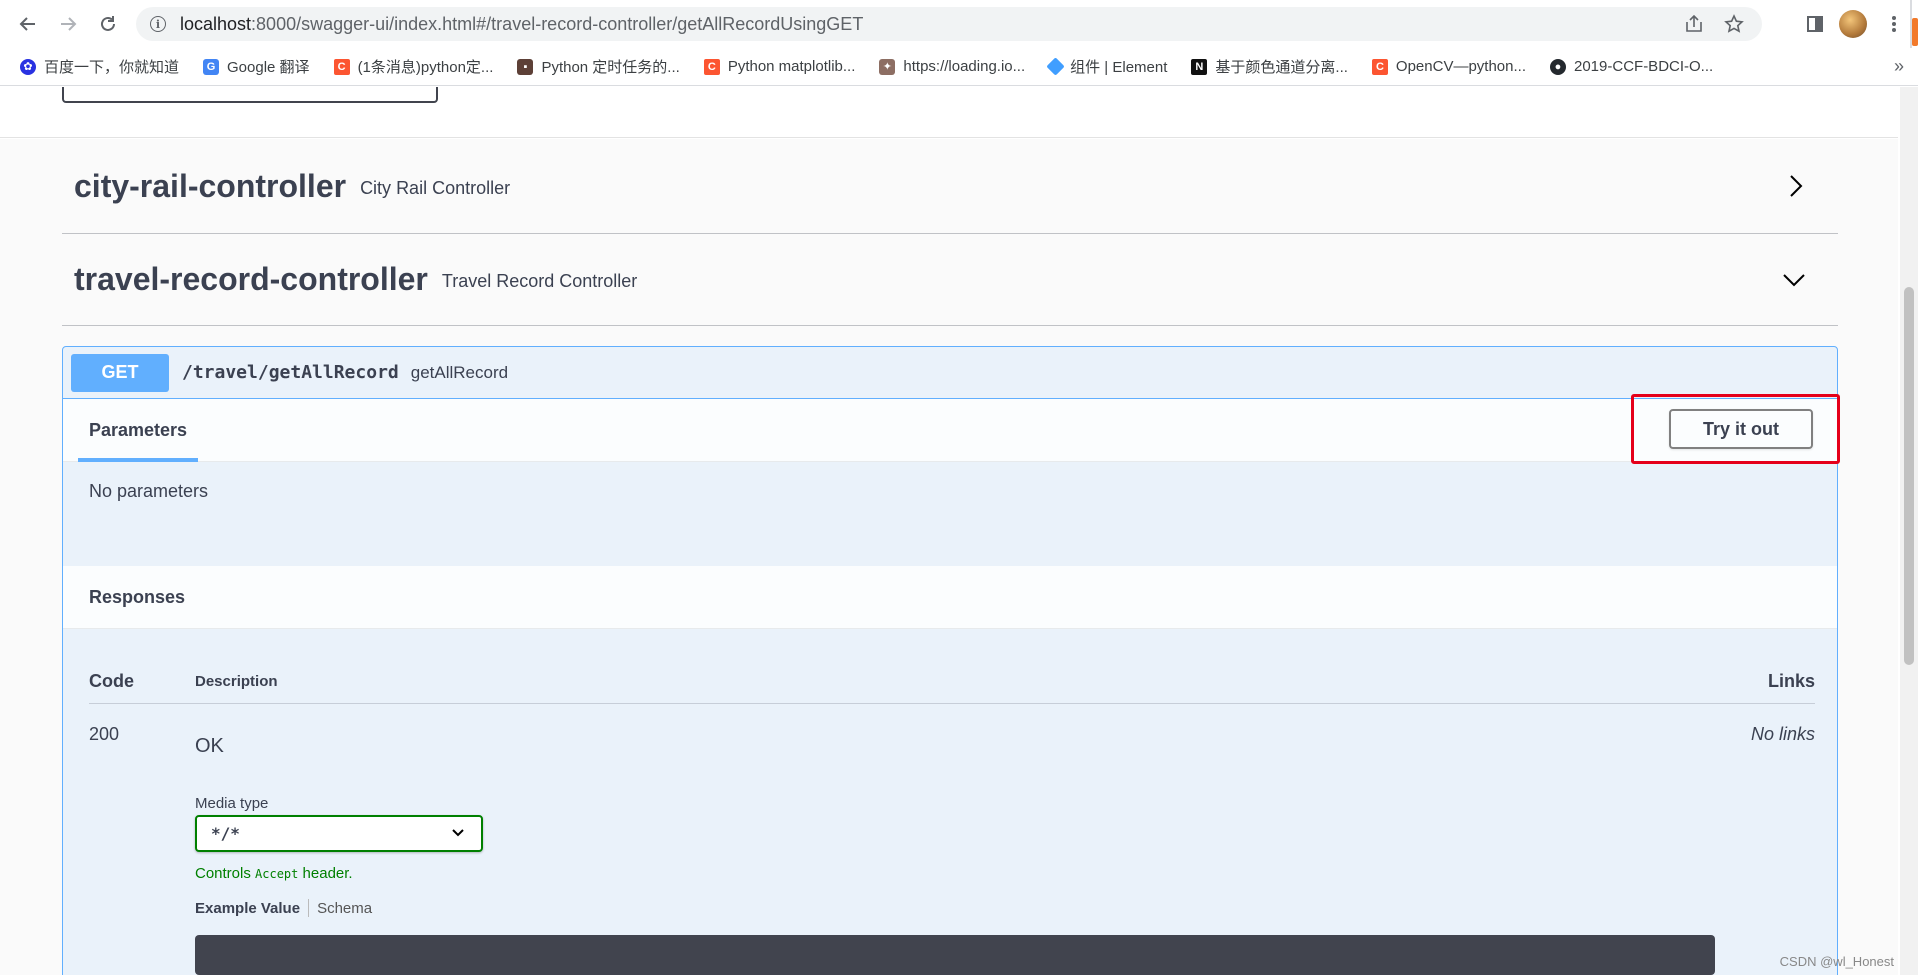  I want to click on response-code: 200, so click(104, 734).